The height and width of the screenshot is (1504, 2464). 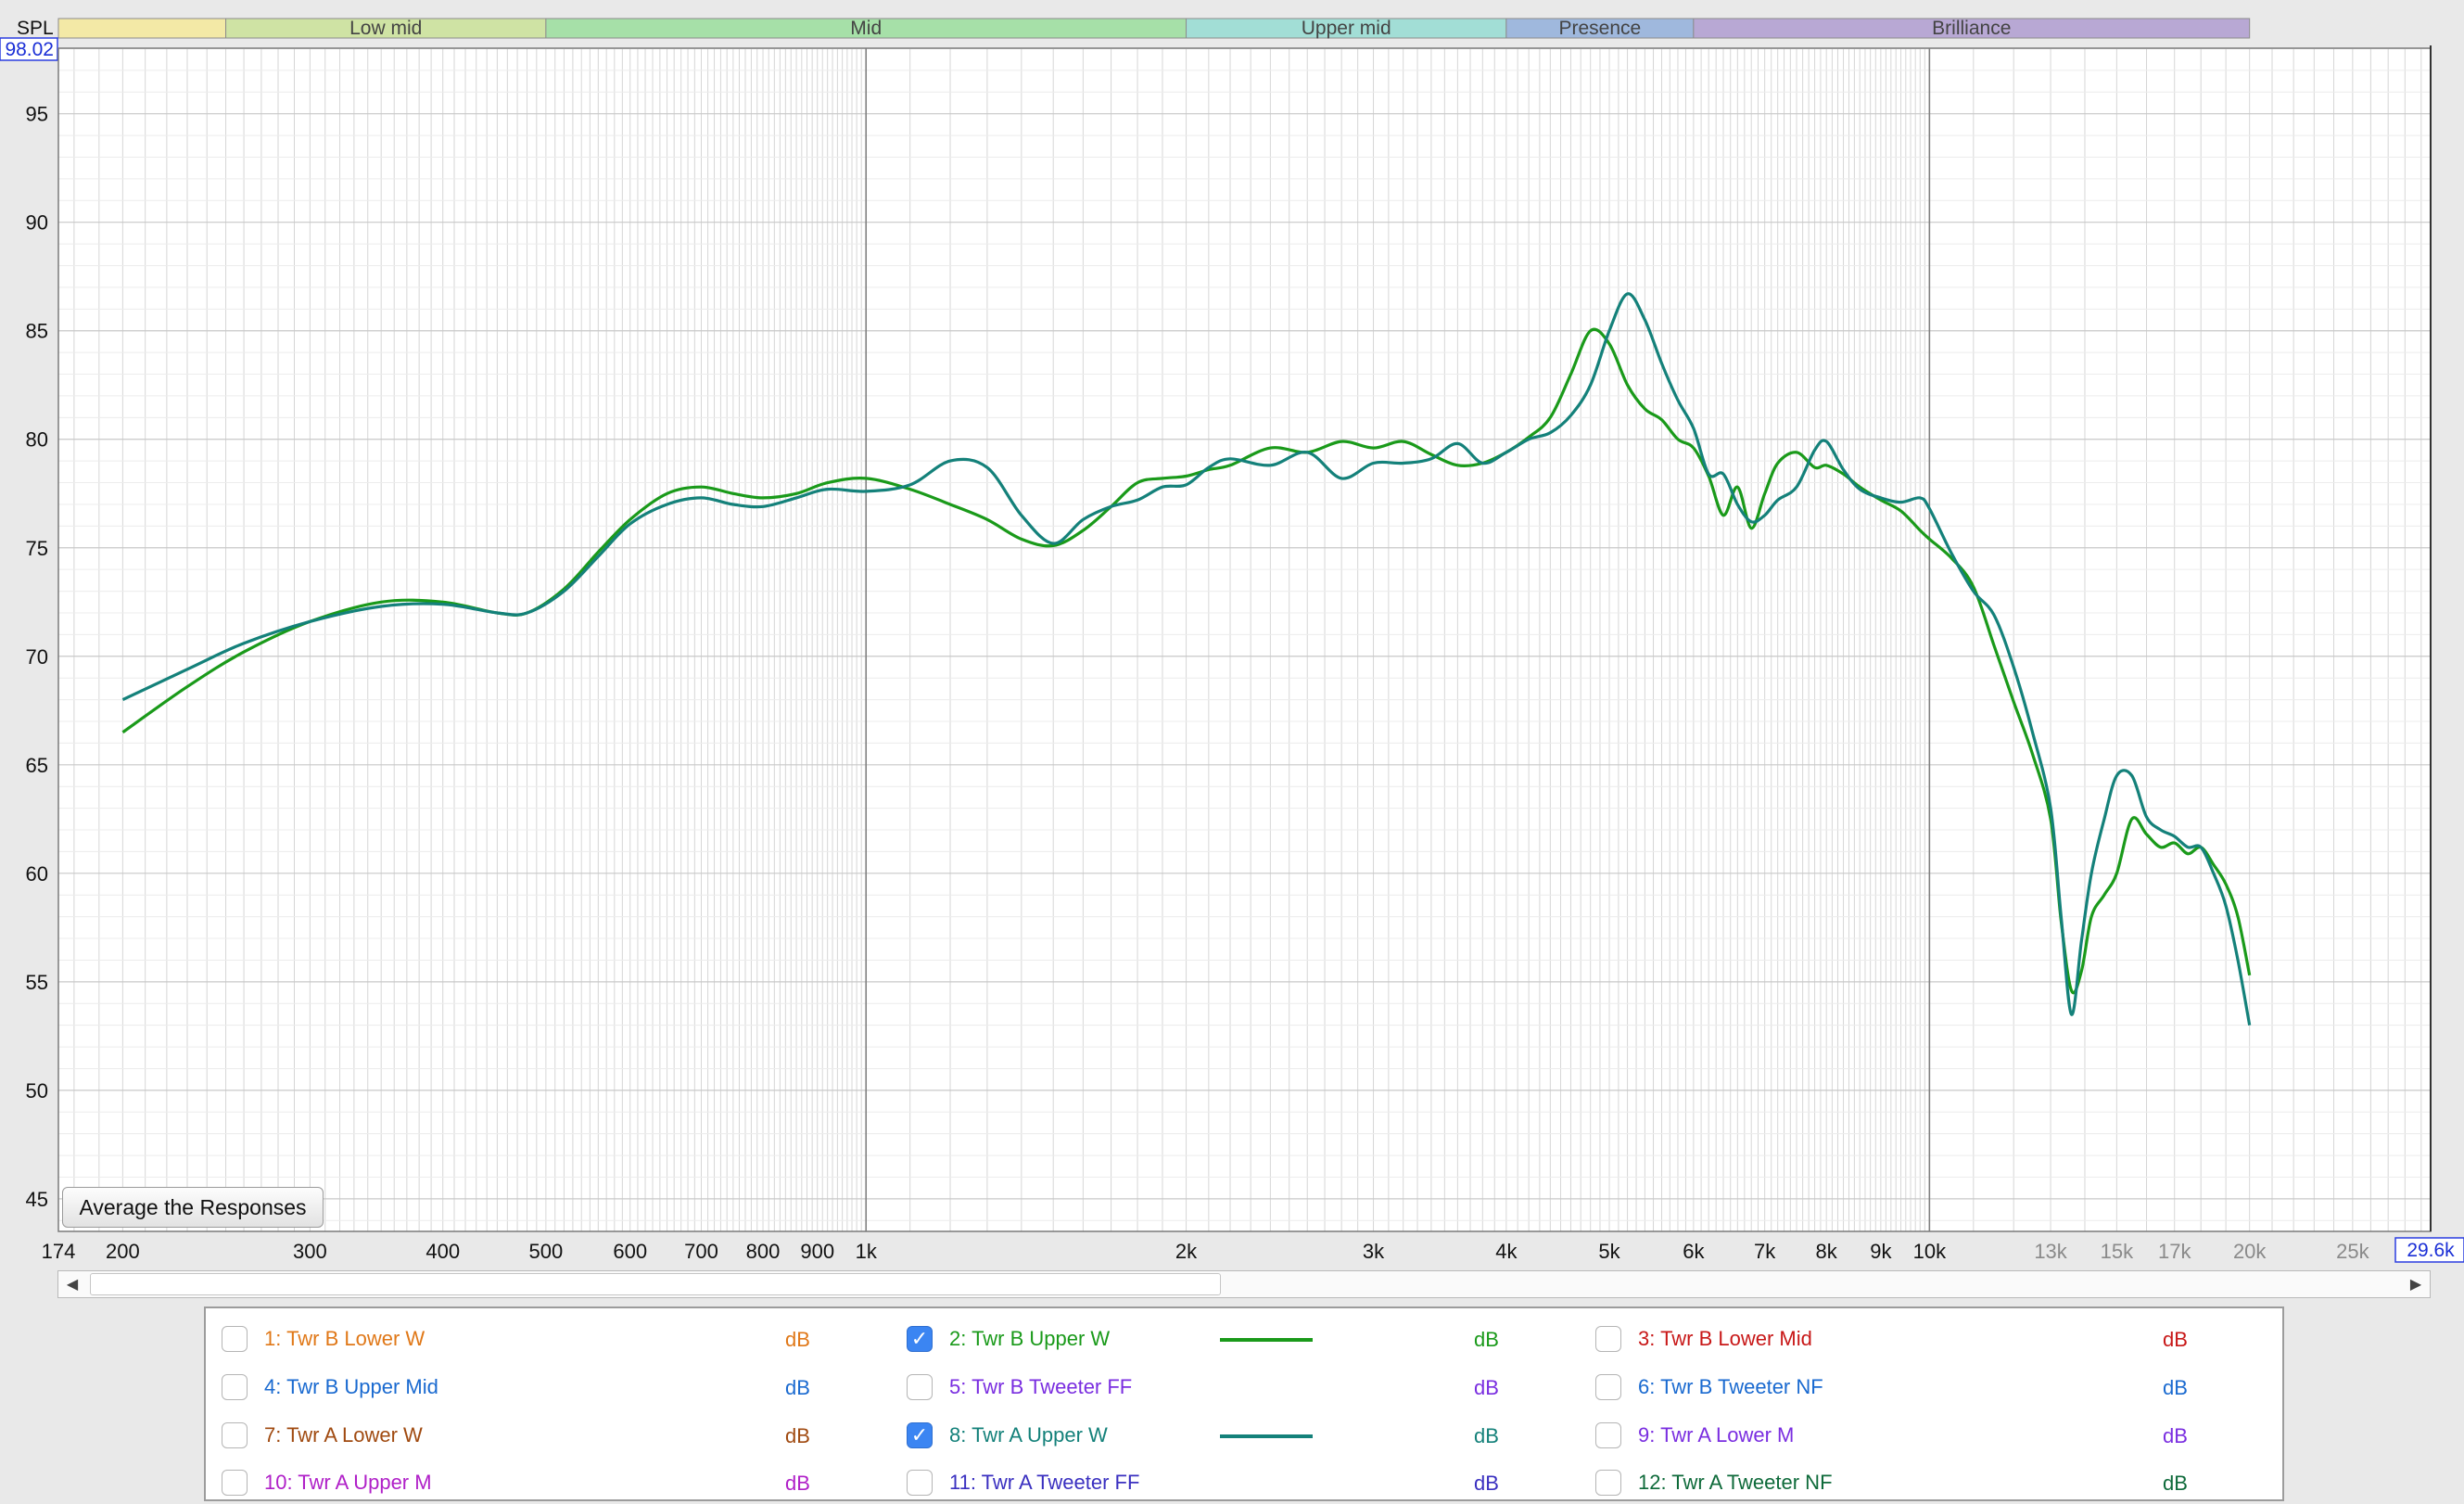 What do you see at coordinates (546, 1251) in the screenshot?
I see `x-tick-label: 500` at bounding box center [546, 1251].